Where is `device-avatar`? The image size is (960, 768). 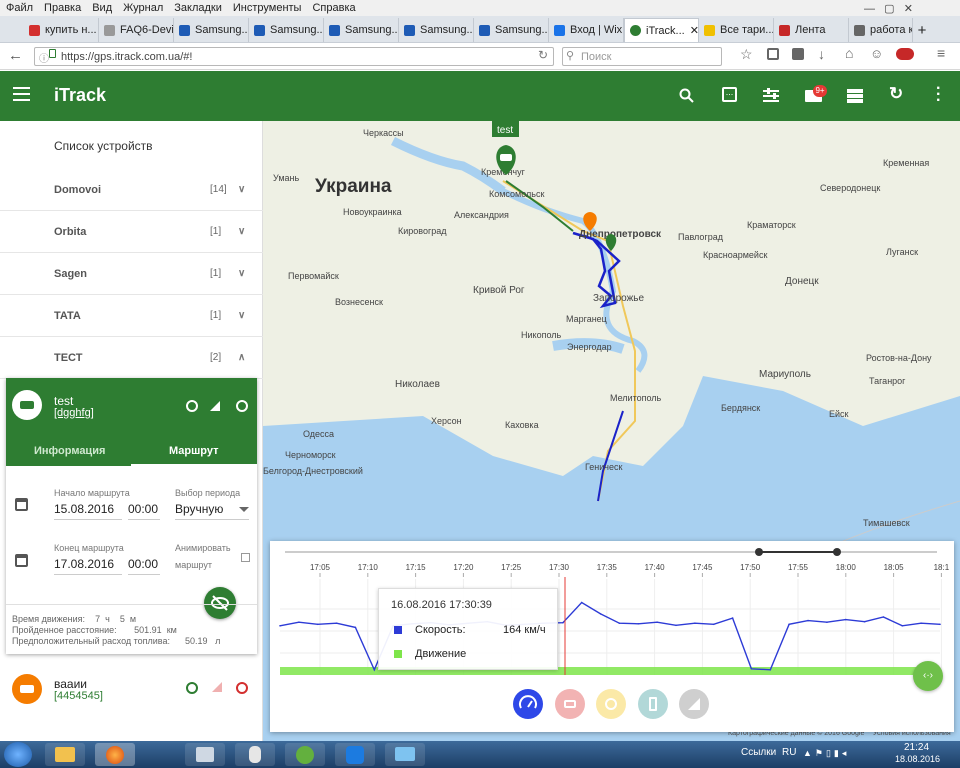 device-avatar is located at coordinates (27, 405).